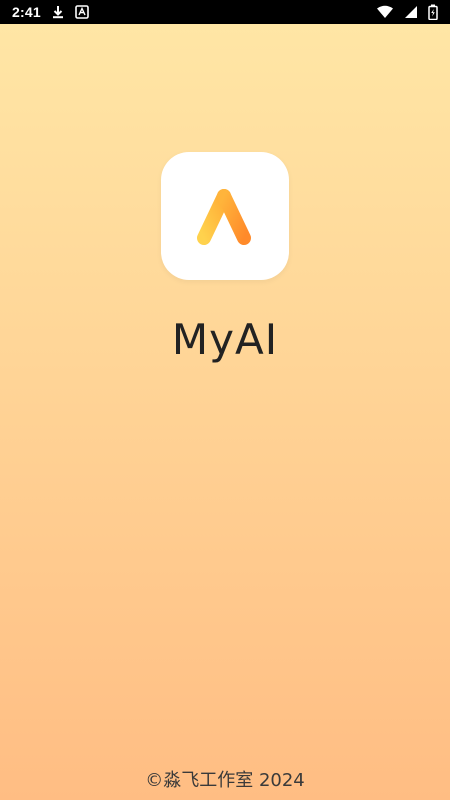 The image size is (450, 800). Describe the element at coordinates (26, 12) in the screenshot. I see `status-time: 2:41` at that location.